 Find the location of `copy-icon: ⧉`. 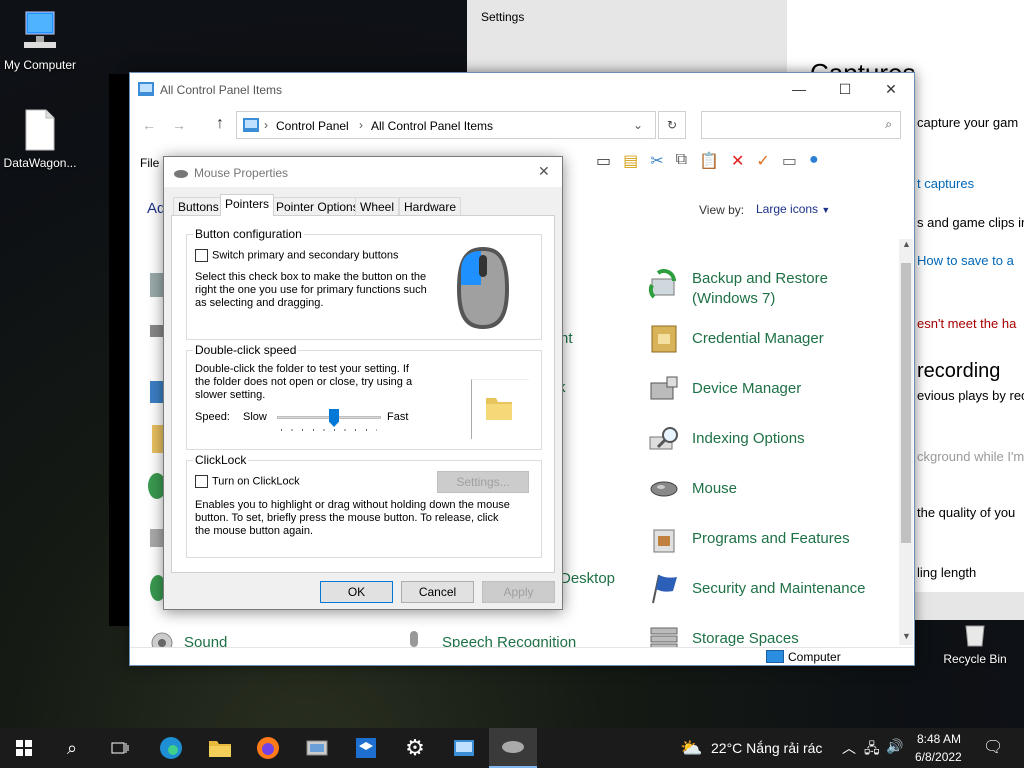

copy-icon: ⧉ is located at coordinates (681, 163).